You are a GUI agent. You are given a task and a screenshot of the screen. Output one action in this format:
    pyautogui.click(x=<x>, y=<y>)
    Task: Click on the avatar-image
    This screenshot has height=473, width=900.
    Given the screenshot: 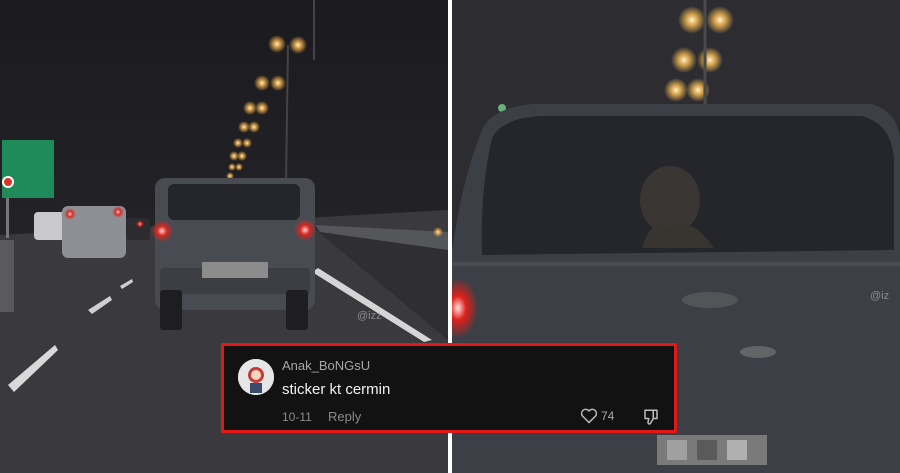 What is the action you would take?
    pyautogui.click(x=256, y=377)
    